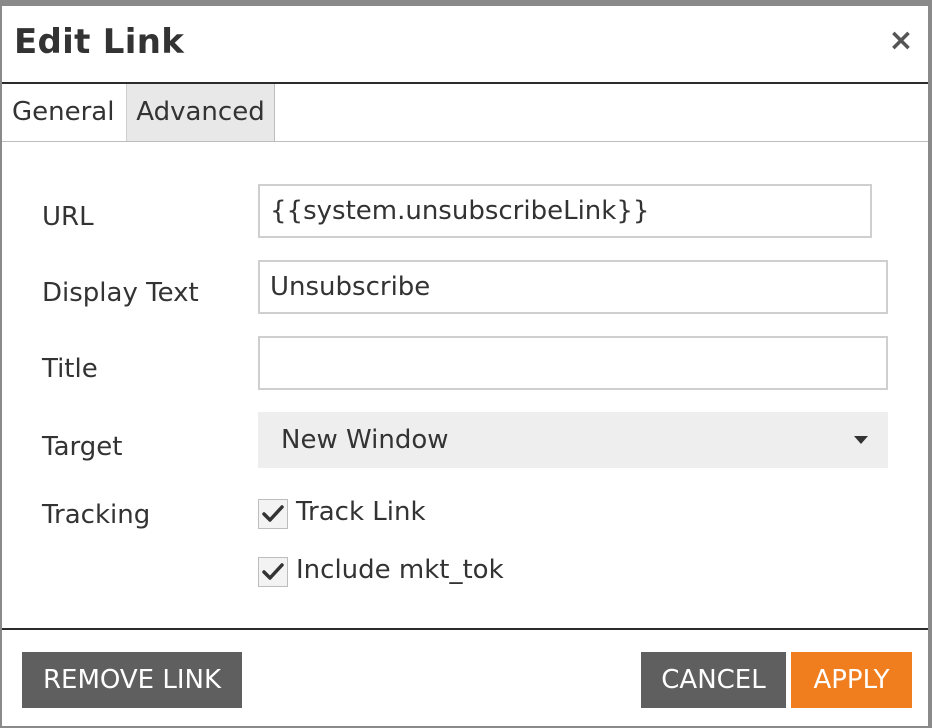 The width and height of the screenshot is (932, 728). Describe the element at coordinates (573, 363) in the screenshot. I see `title-input` at that location.